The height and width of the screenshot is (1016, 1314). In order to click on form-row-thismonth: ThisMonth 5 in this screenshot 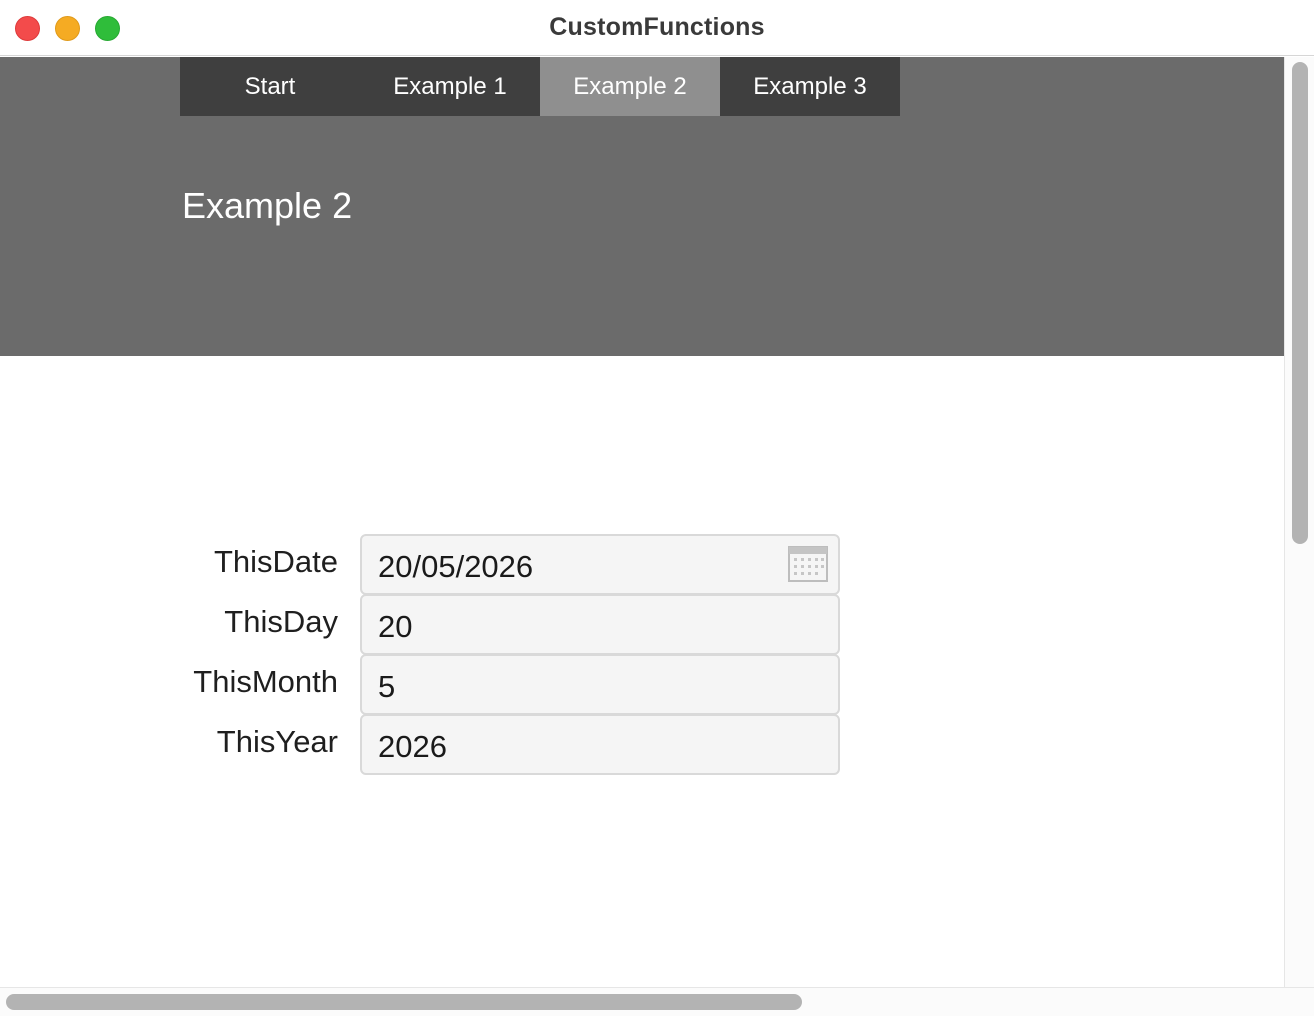, I will do `click(420, 684)`.